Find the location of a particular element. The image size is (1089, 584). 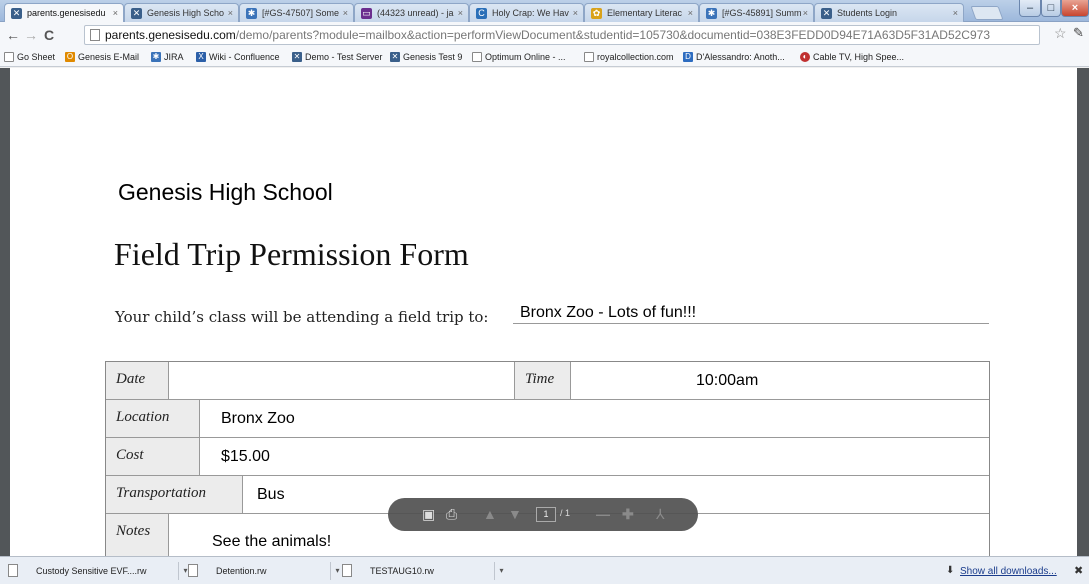

bookmark-label: Wiki - Confluence is located at coordinates (244, 57).